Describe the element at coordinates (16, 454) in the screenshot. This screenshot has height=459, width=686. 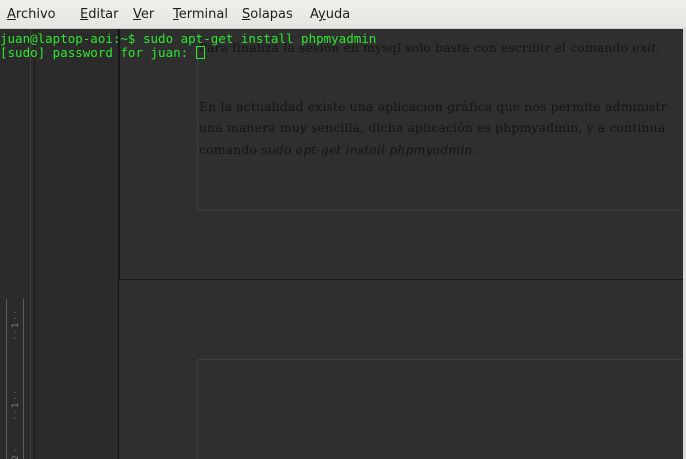
I see `ruler-mark: 2 ·` at that location.